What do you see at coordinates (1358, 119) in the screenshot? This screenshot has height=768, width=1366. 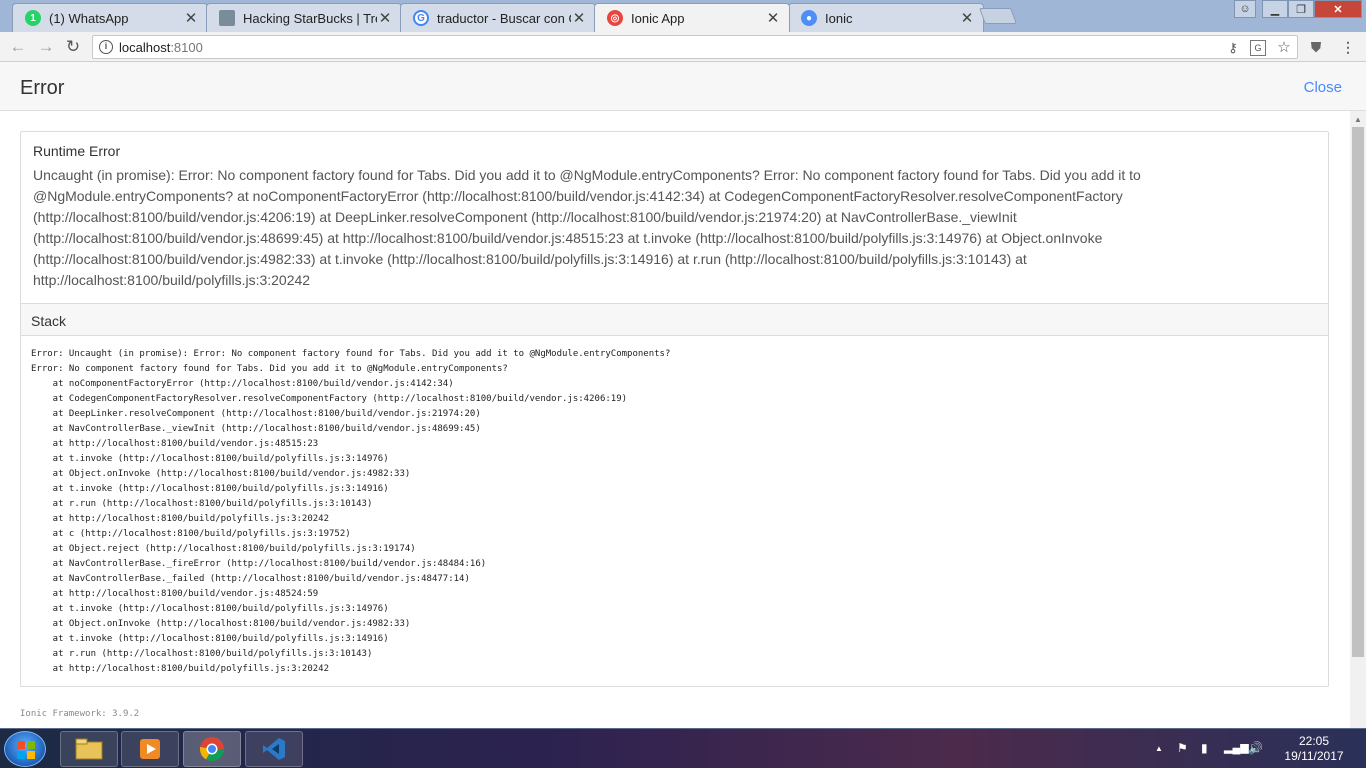 I see `scroll-up-icon: ▲` at bounding box center [1358, 119].